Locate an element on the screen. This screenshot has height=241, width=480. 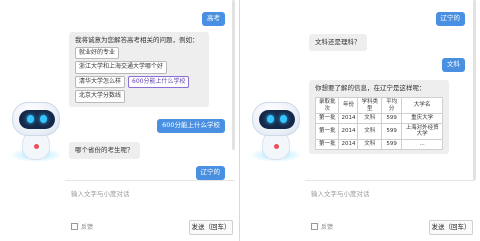
suggestion-option: 浙江大学和上海交通大学哪个好 is located at coordinates (121, 67).